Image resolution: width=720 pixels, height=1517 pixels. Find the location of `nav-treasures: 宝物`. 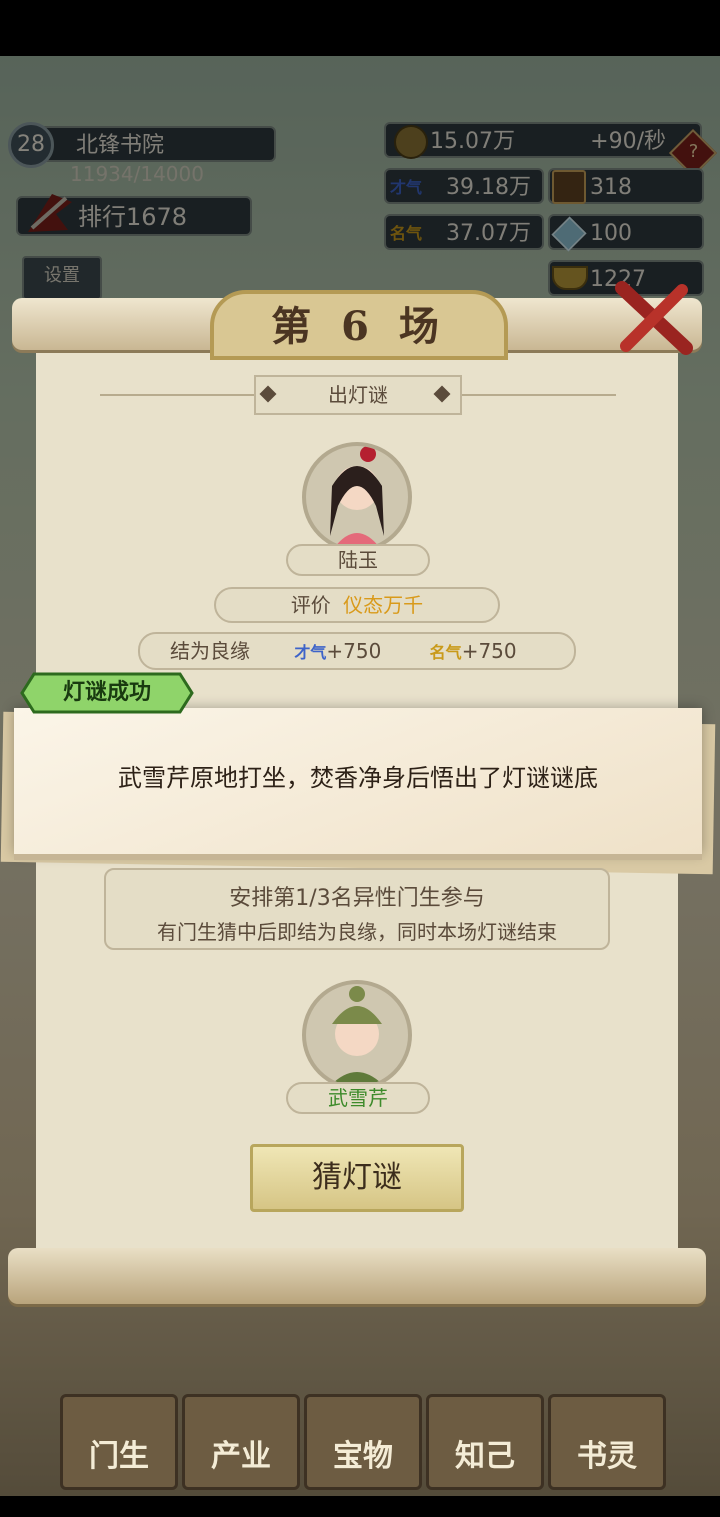

nav-treasures: 宝物 is located at coordinates (363, 1442).